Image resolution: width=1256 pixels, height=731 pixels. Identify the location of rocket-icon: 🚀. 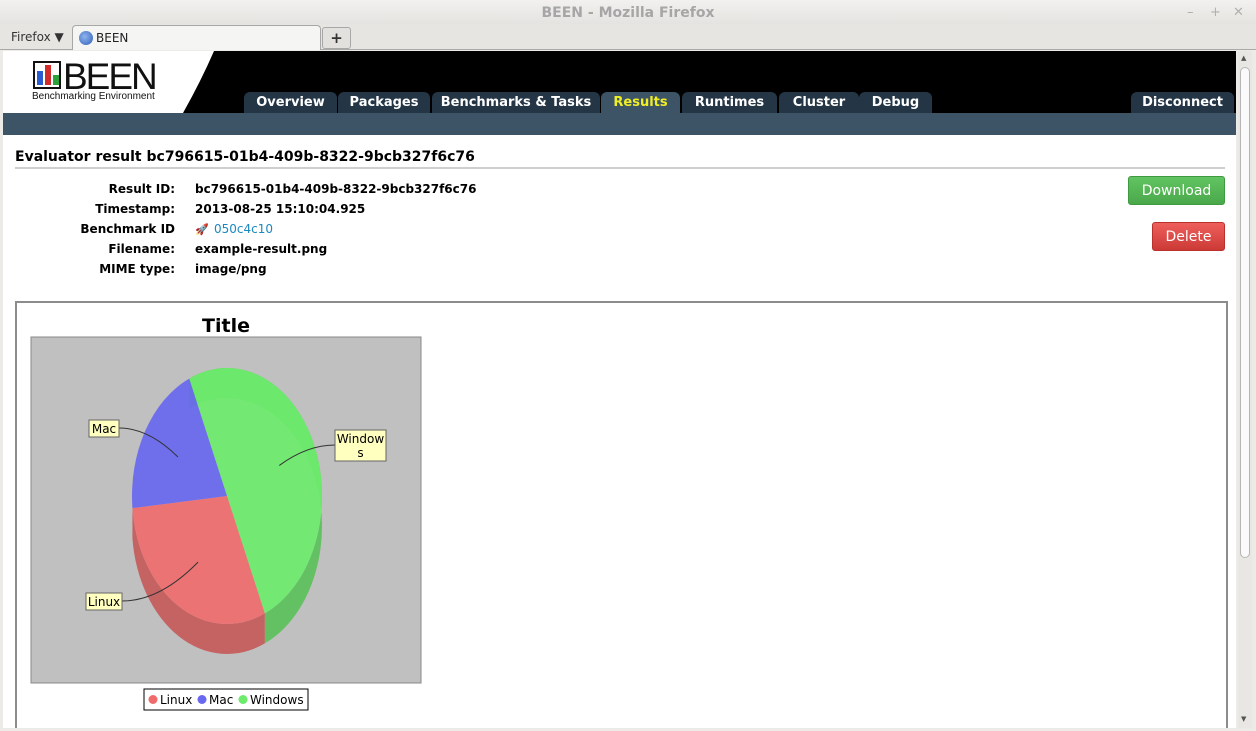
(202, 229).